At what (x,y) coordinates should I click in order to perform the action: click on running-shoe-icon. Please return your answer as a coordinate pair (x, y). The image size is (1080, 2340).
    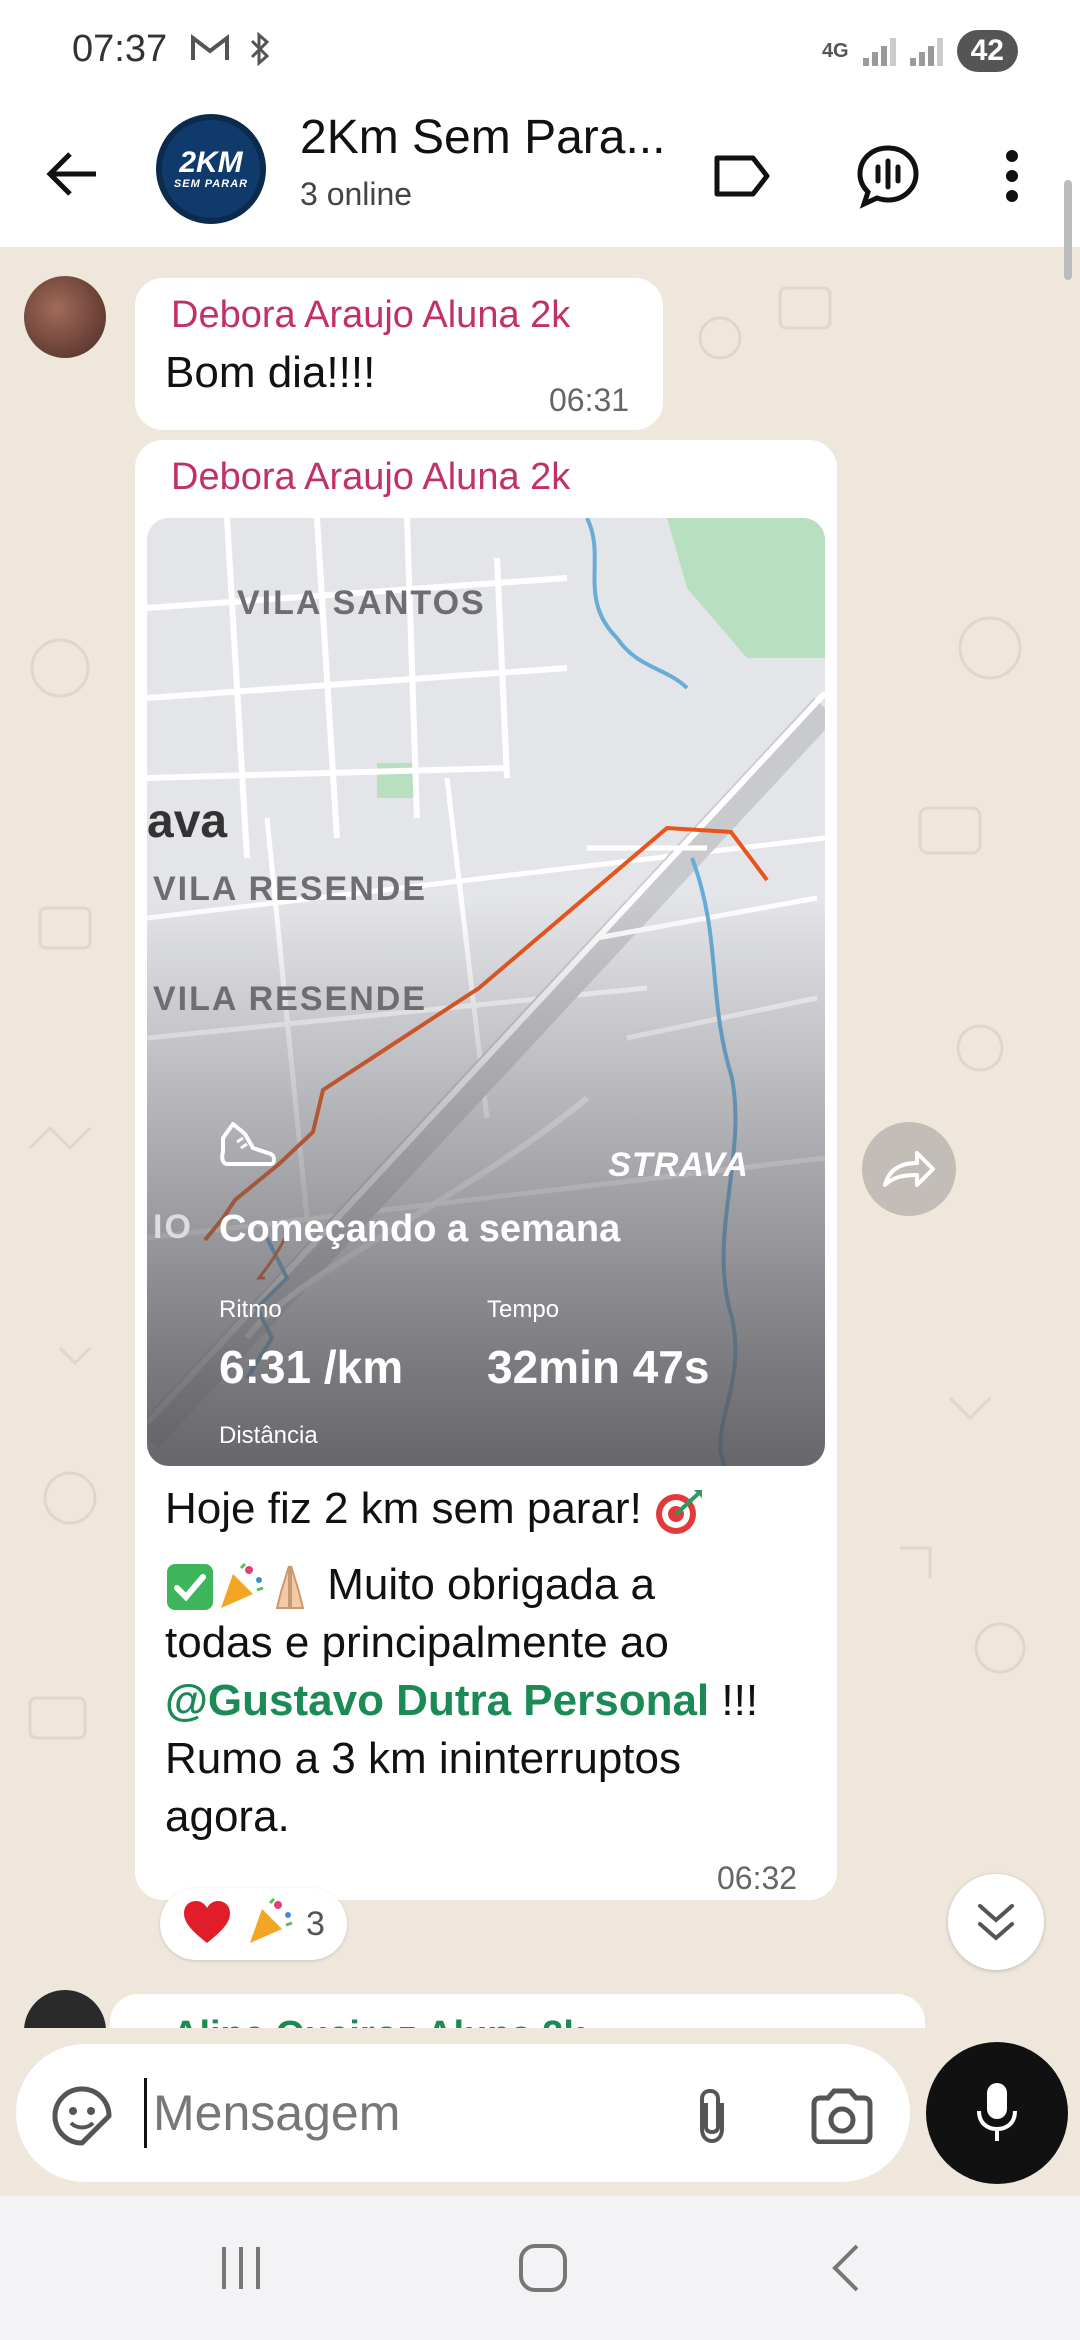
    Looking at the image, I should click on (247, 1146).